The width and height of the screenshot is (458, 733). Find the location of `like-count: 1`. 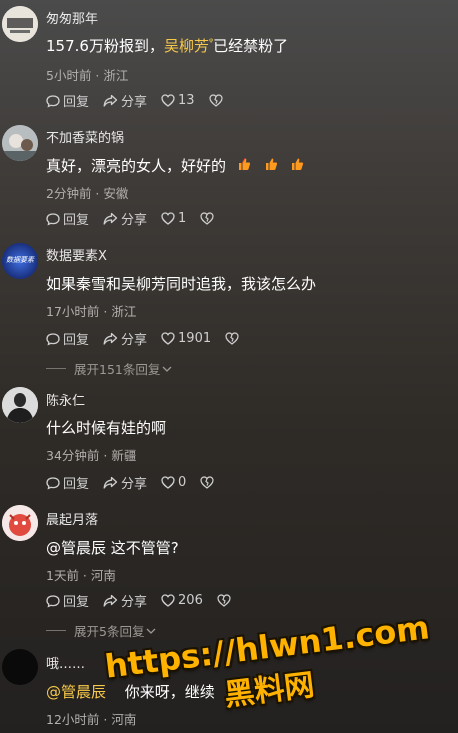

like-count: 1 is located at coordinates (182, 218).